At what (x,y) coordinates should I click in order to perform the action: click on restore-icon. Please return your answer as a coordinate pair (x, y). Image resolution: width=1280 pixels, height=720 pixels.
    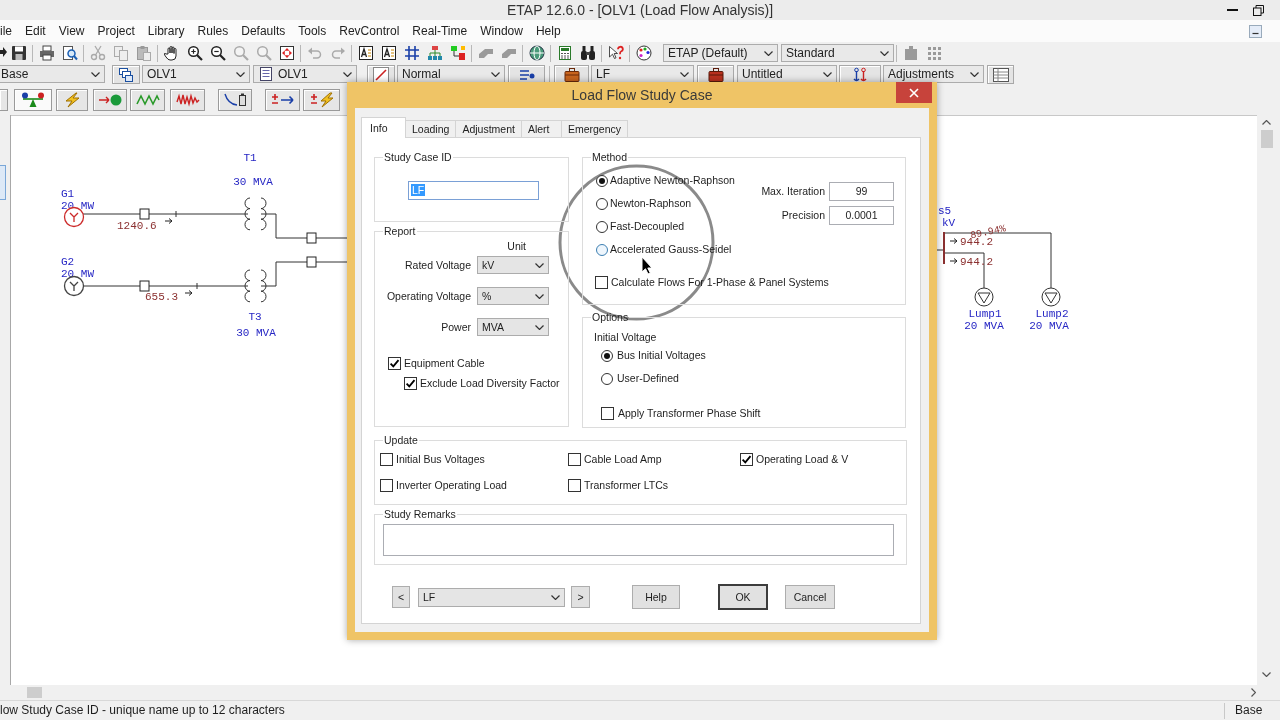
    Looking at the image, I should click on (1258, 10).